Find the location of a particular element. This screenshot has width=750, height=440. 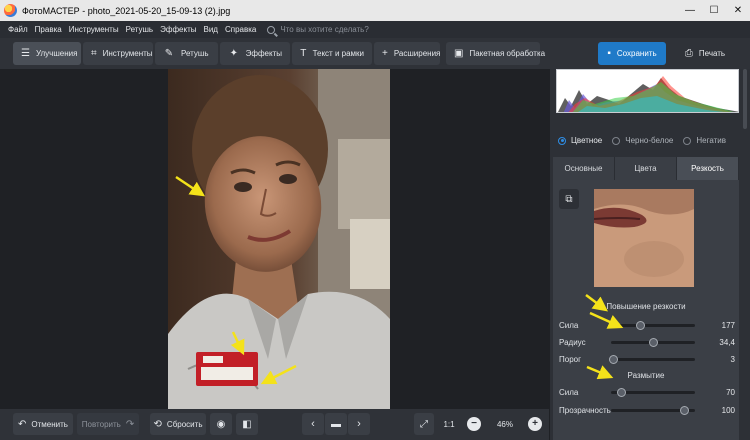

fit-screen-icon: ⤢ is located at coordinates (424, 424).